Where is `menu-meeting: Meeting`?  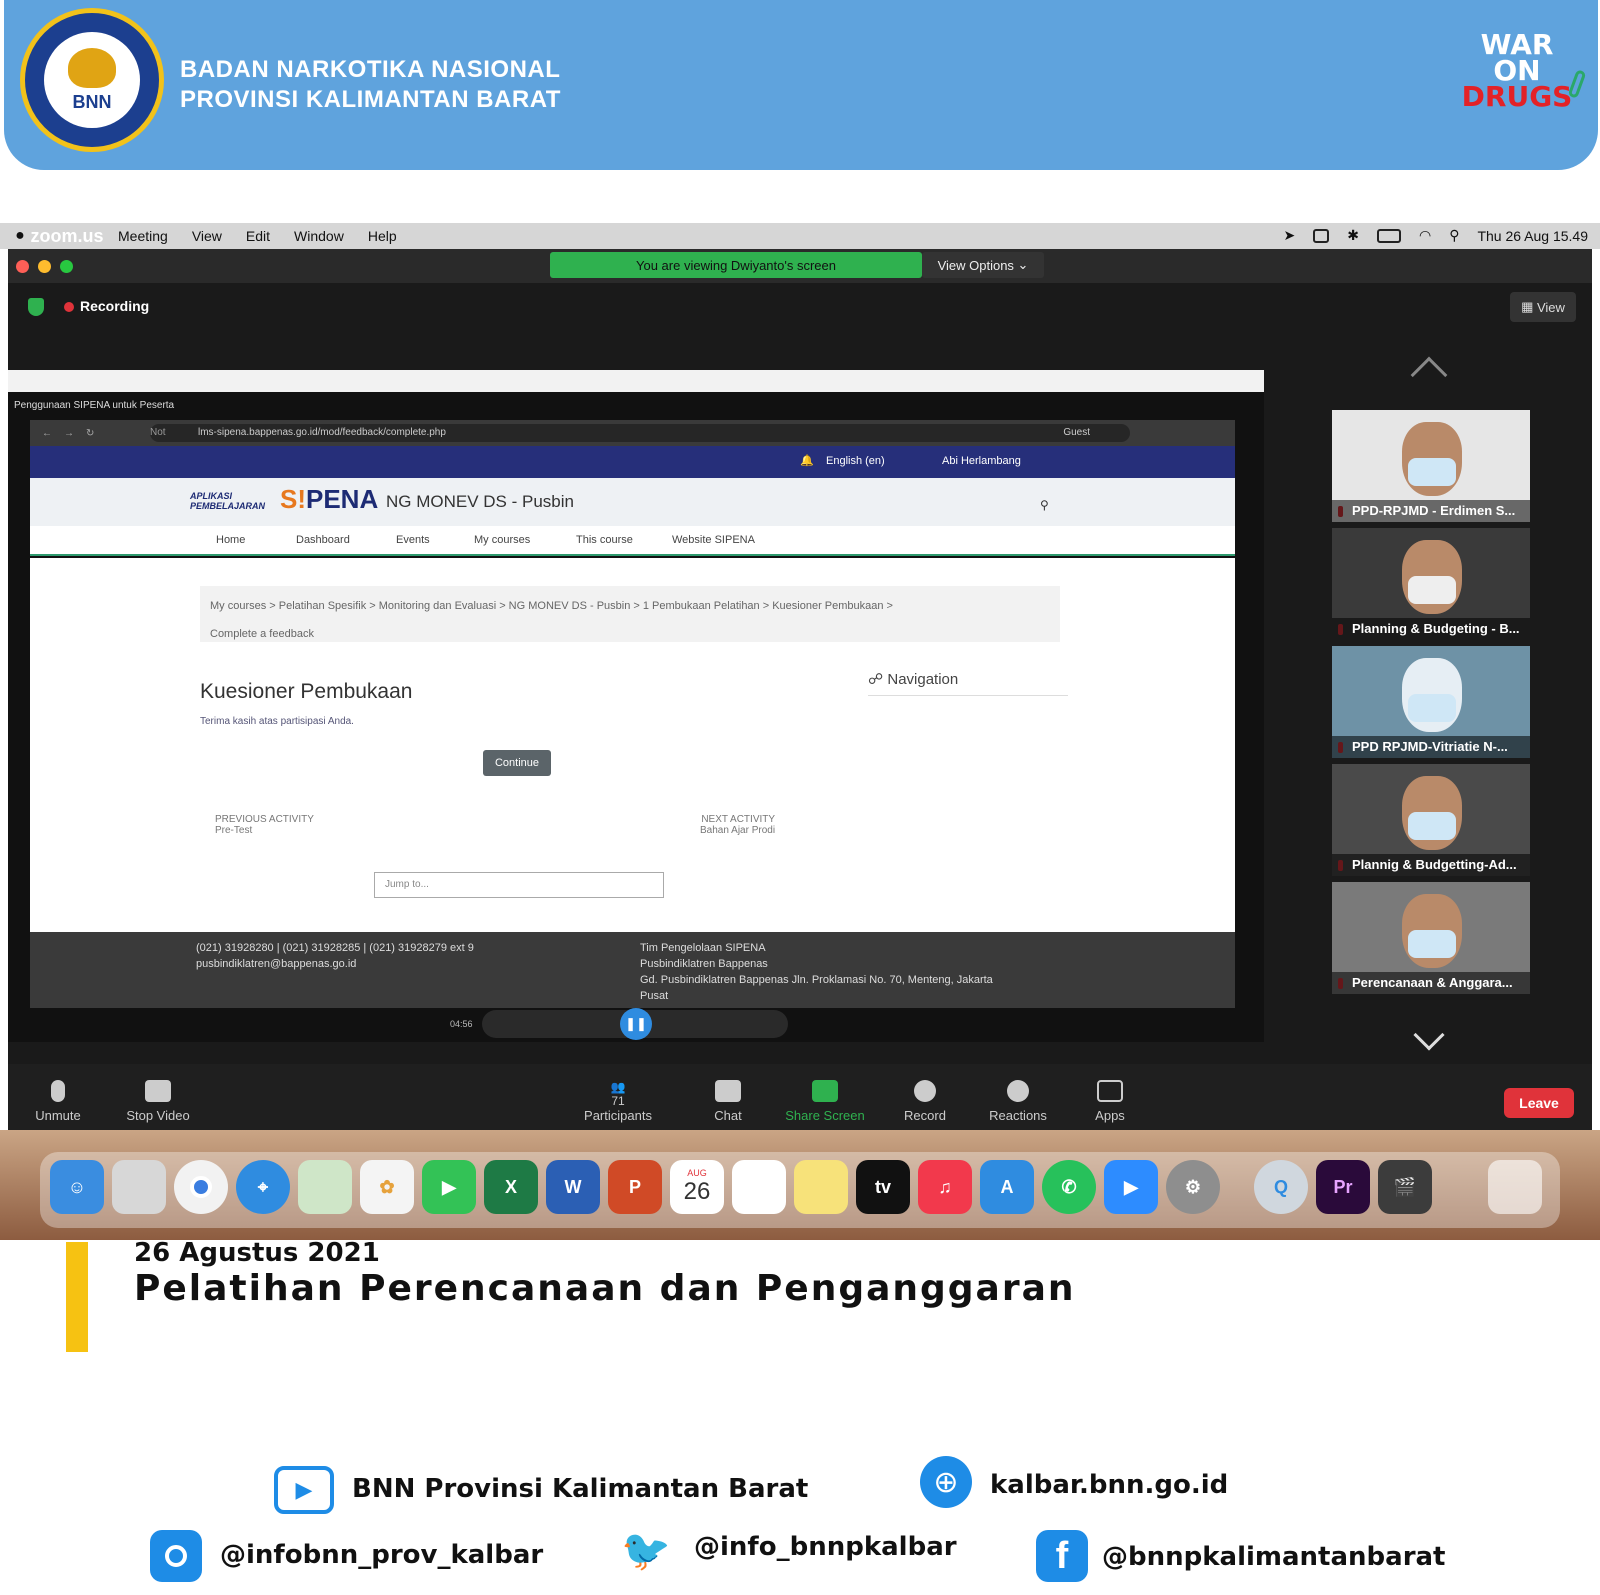 menu-meeting: Meeting is located at coordinates (143, 236).